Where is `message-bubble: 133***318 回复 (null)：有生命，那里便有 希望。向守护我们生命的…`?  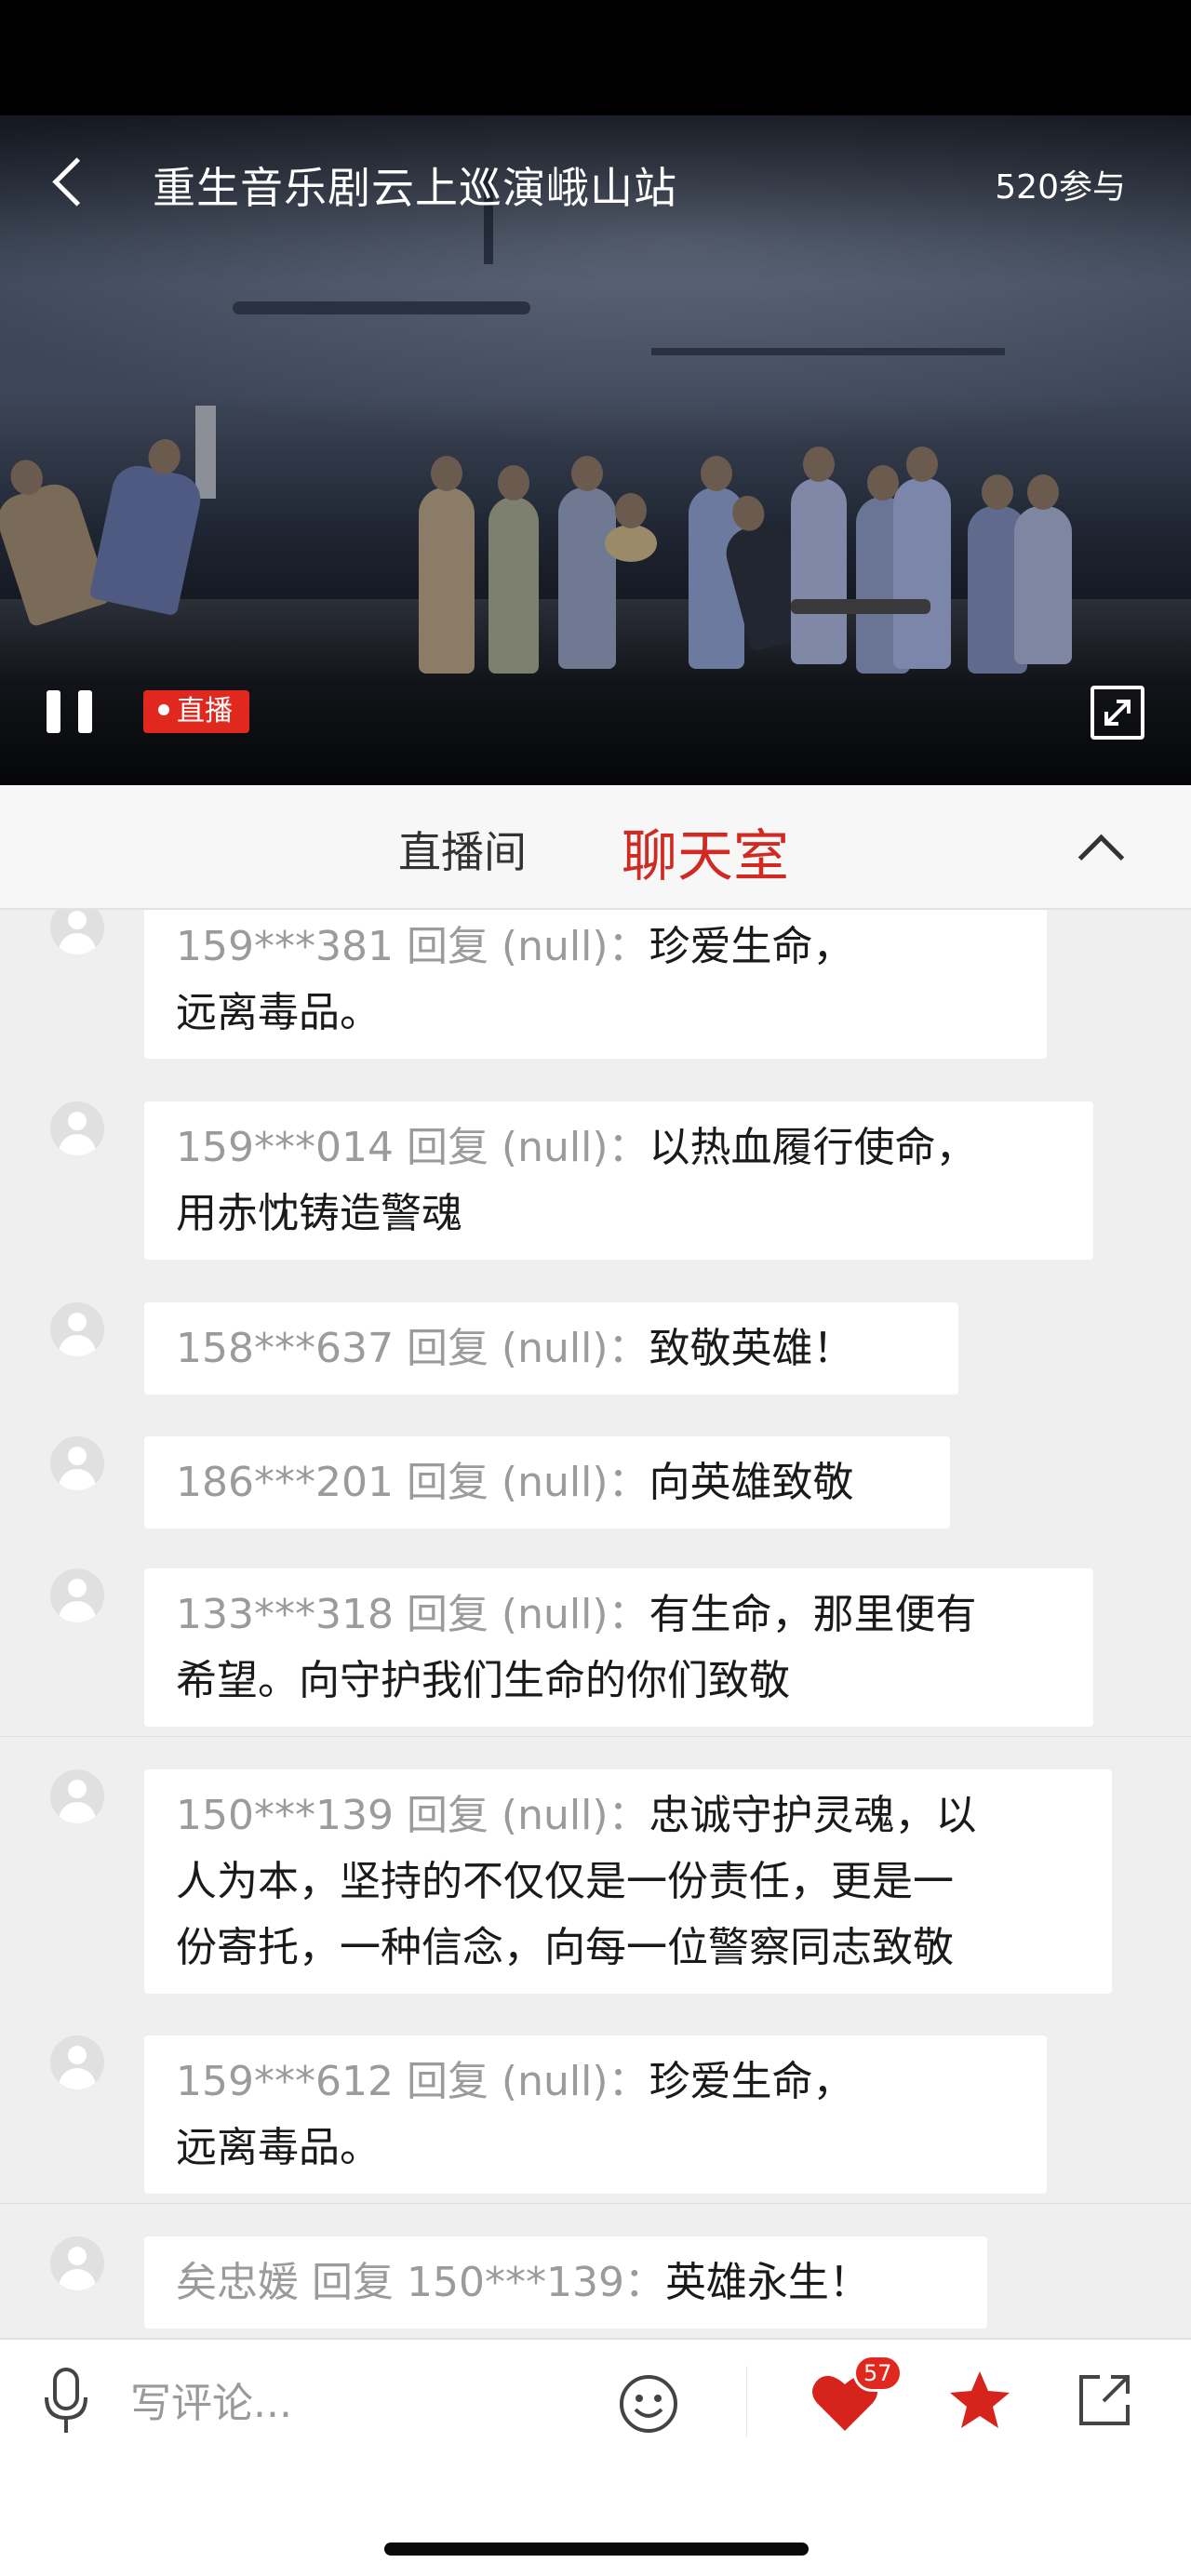
message-bubble: 133***318 回复 (null)：有生命，那里便有 希望。向守护我们生命的… is located at coordinates (618, 1647).